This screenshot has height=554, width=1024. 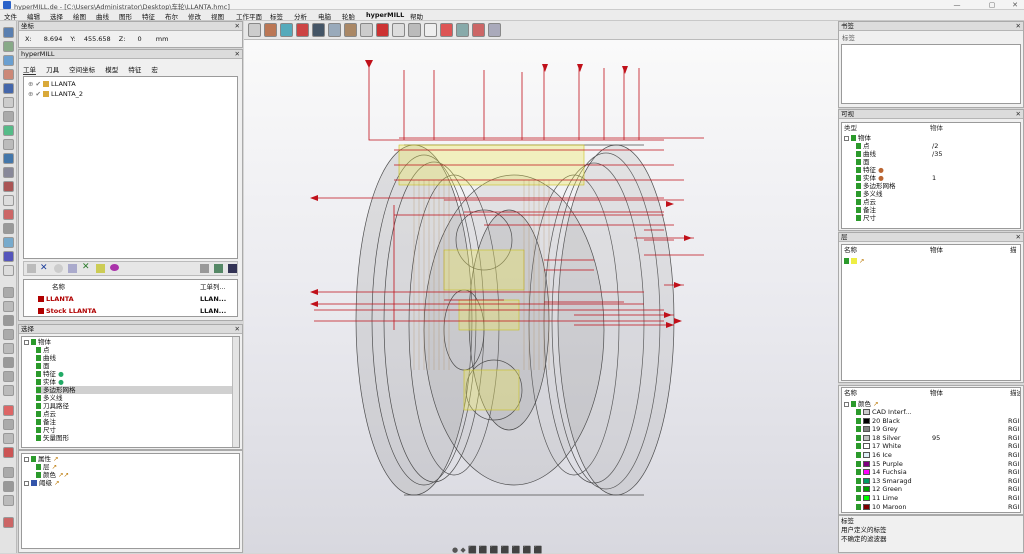 What do you see at coordinates (8, 242) in the screenshot?
I see `view-tool-icon` at bounding box center [8, 242].